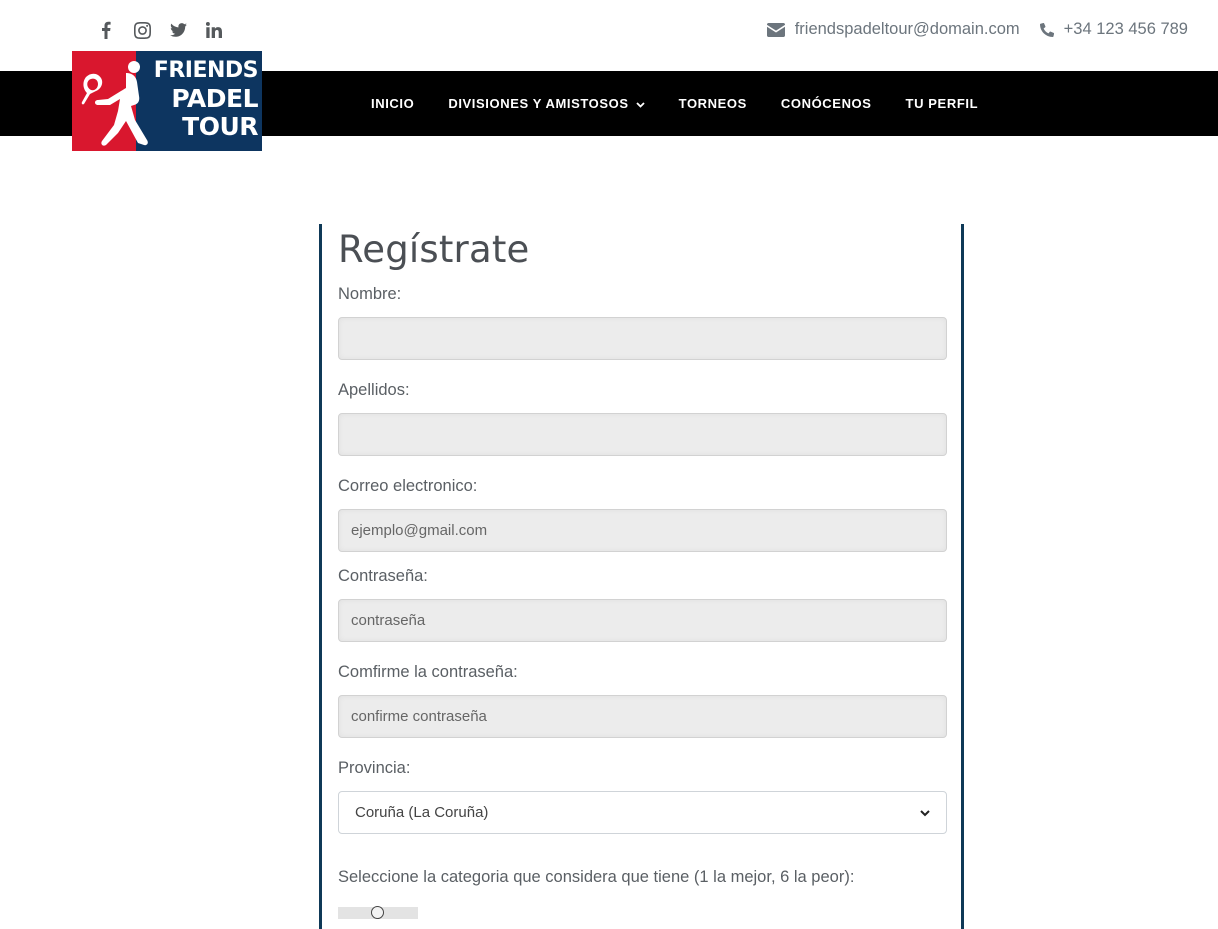 This screenshot has width=1218, height=929. Describe the element at coordinates (383, 576) in the screenshot. I see `password-label: Contraseña:` at that location.